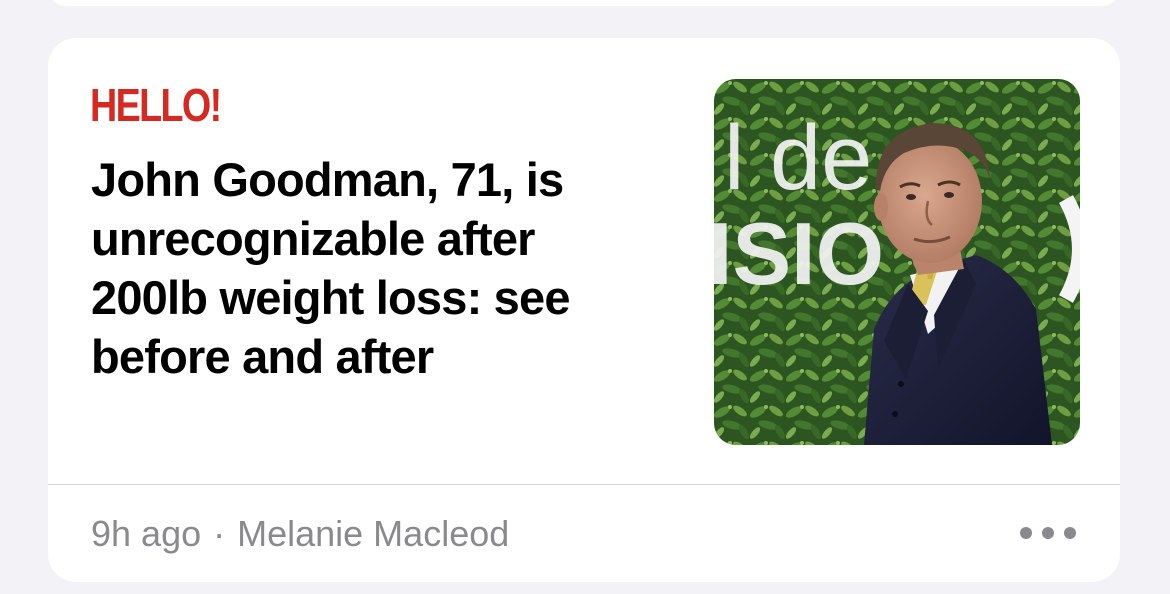  Describe the element at coordinates (584, 484) in the screenshot. I see `card-divider` at that location.